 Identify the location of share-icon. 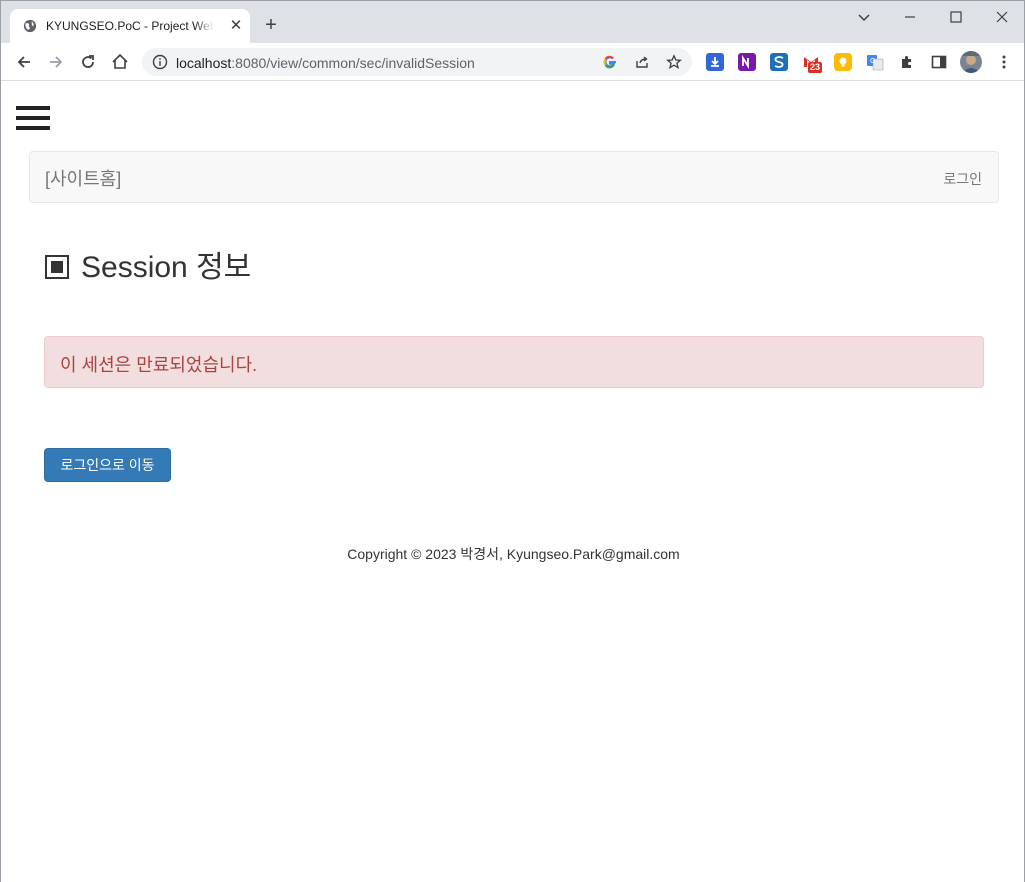
(642, 62).